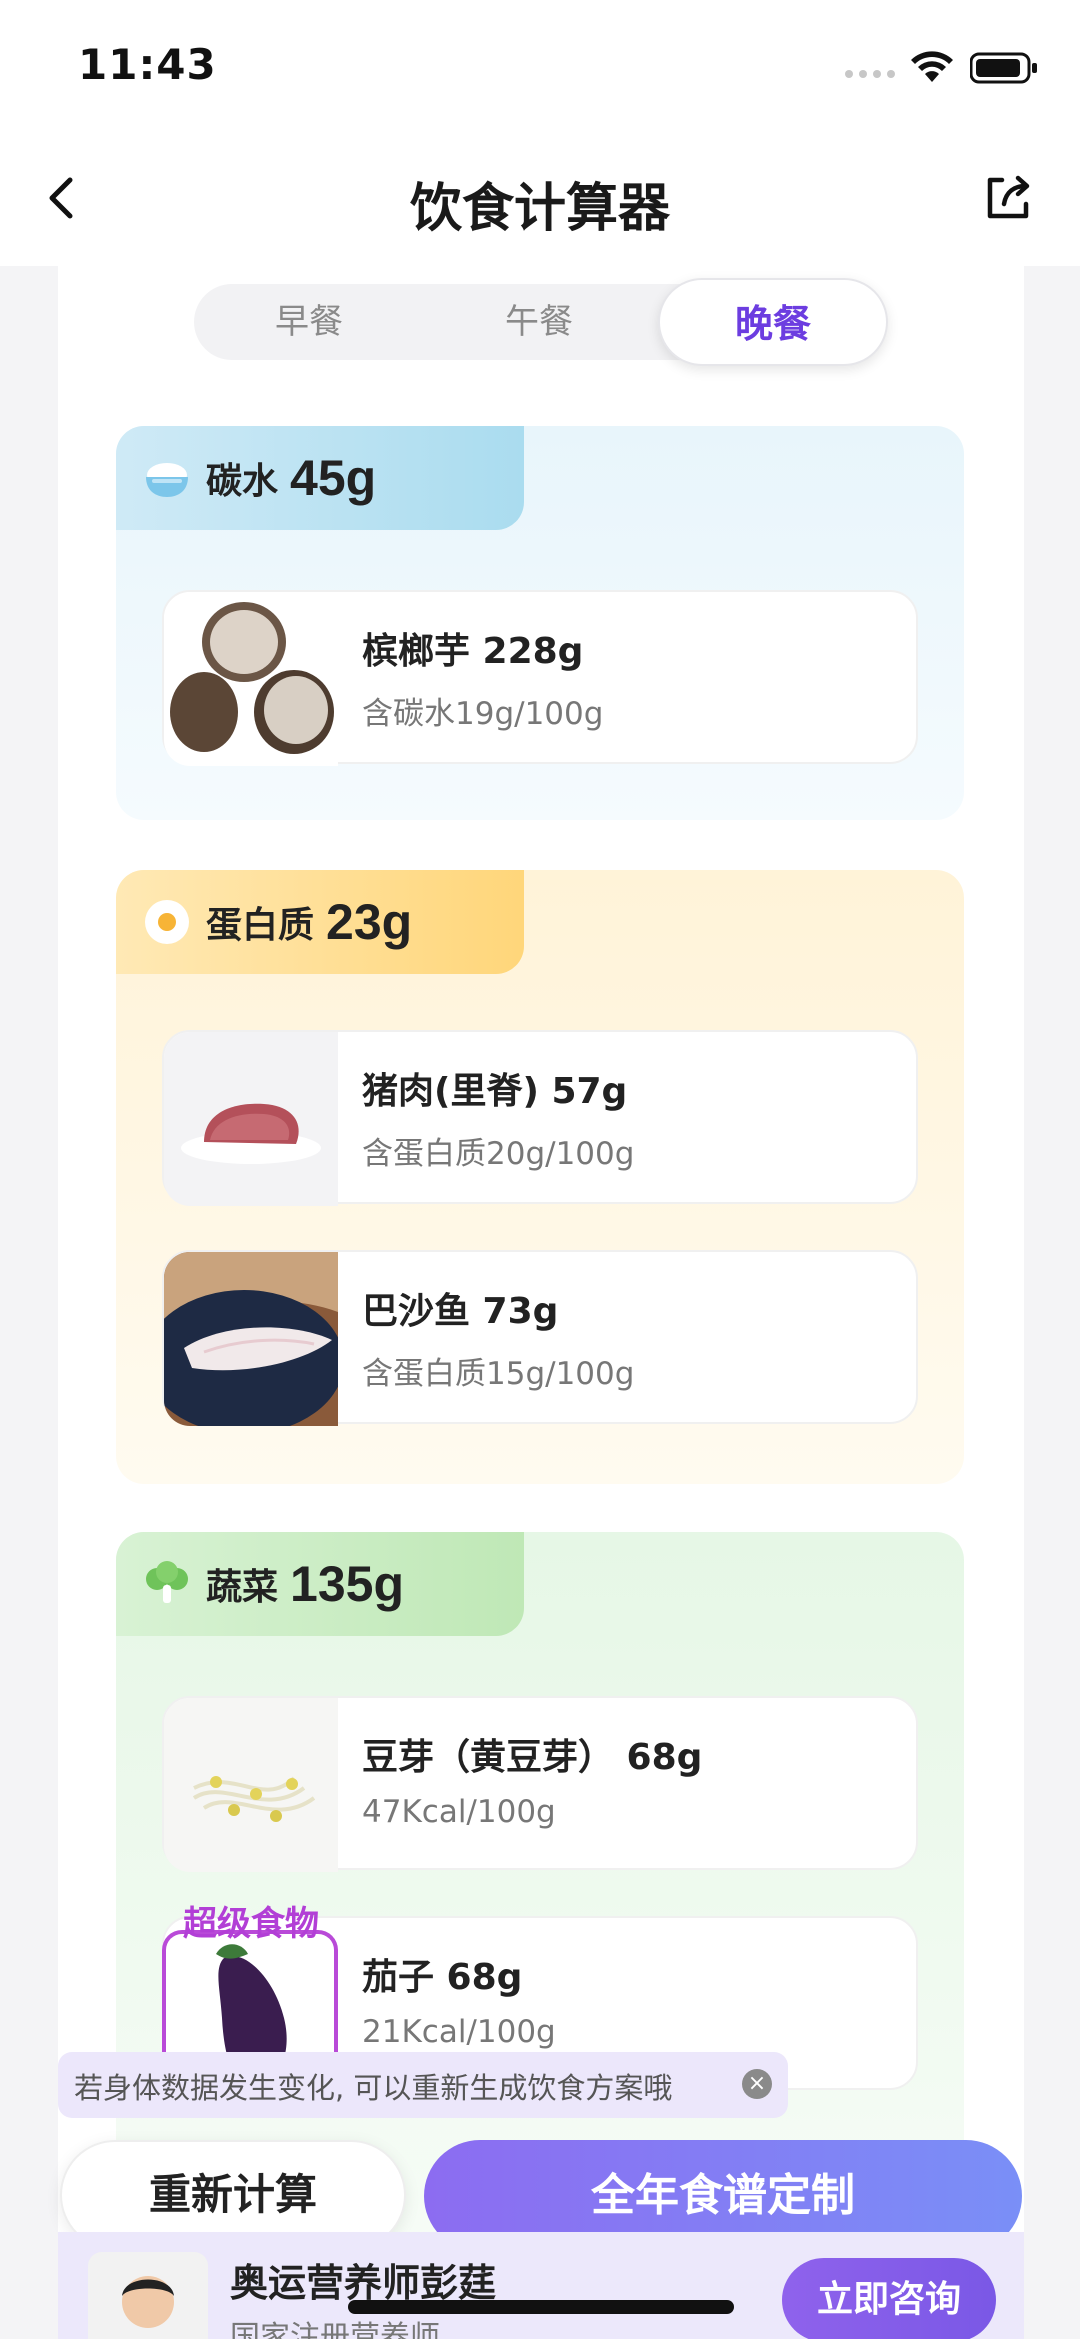 This screenshot has height=2339, width=1080. I want to click on food-desc: 47Kcal/100g, so click(459, 1812).